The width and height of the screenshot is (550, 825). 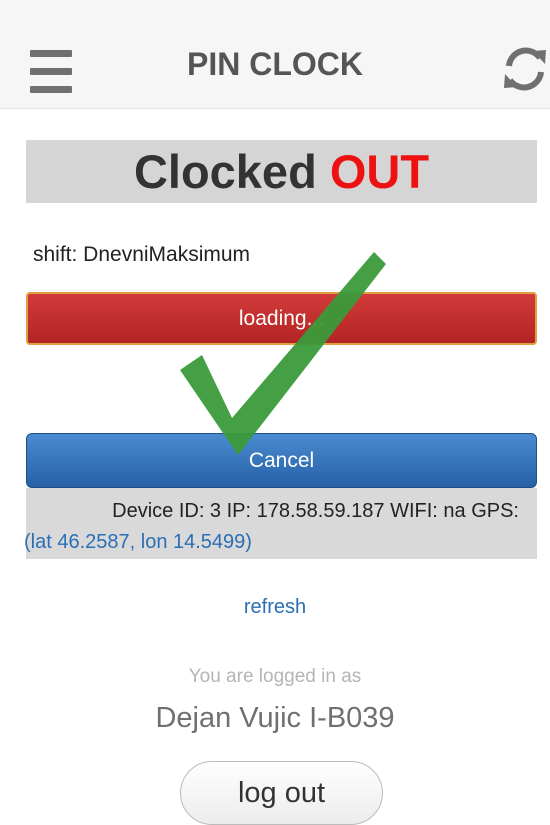 I want to click on status-state: OUT, so click(x=379, y=171).